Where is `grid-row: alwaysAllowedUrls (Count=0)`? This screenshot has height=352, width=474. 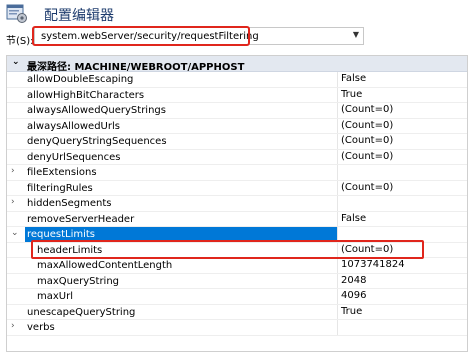 grid-row: alwaysAllowedUrls (Count=0) is located at coordinates (237, 126).